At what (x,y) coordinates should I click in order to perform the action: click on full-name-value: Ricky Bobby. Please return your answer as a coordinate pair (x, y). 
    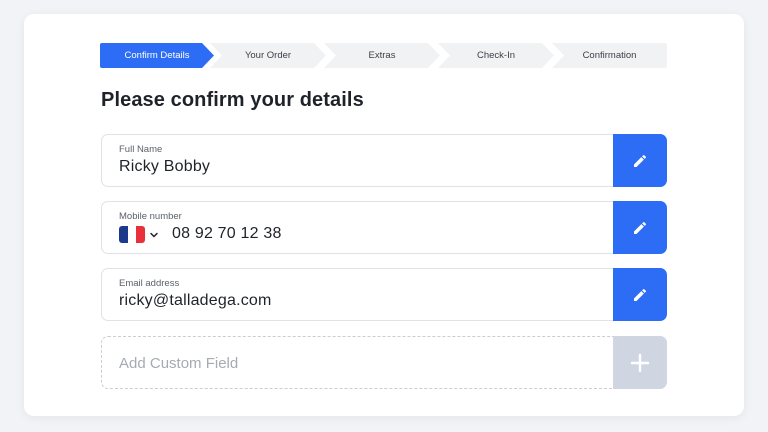
    Looking at the image, I should click on (165, 166).